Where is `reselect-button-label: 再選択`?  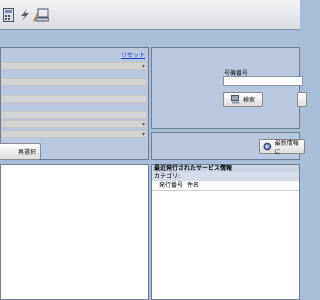
reselect-button-label: 再選択 is located at coordinates (26, 152).